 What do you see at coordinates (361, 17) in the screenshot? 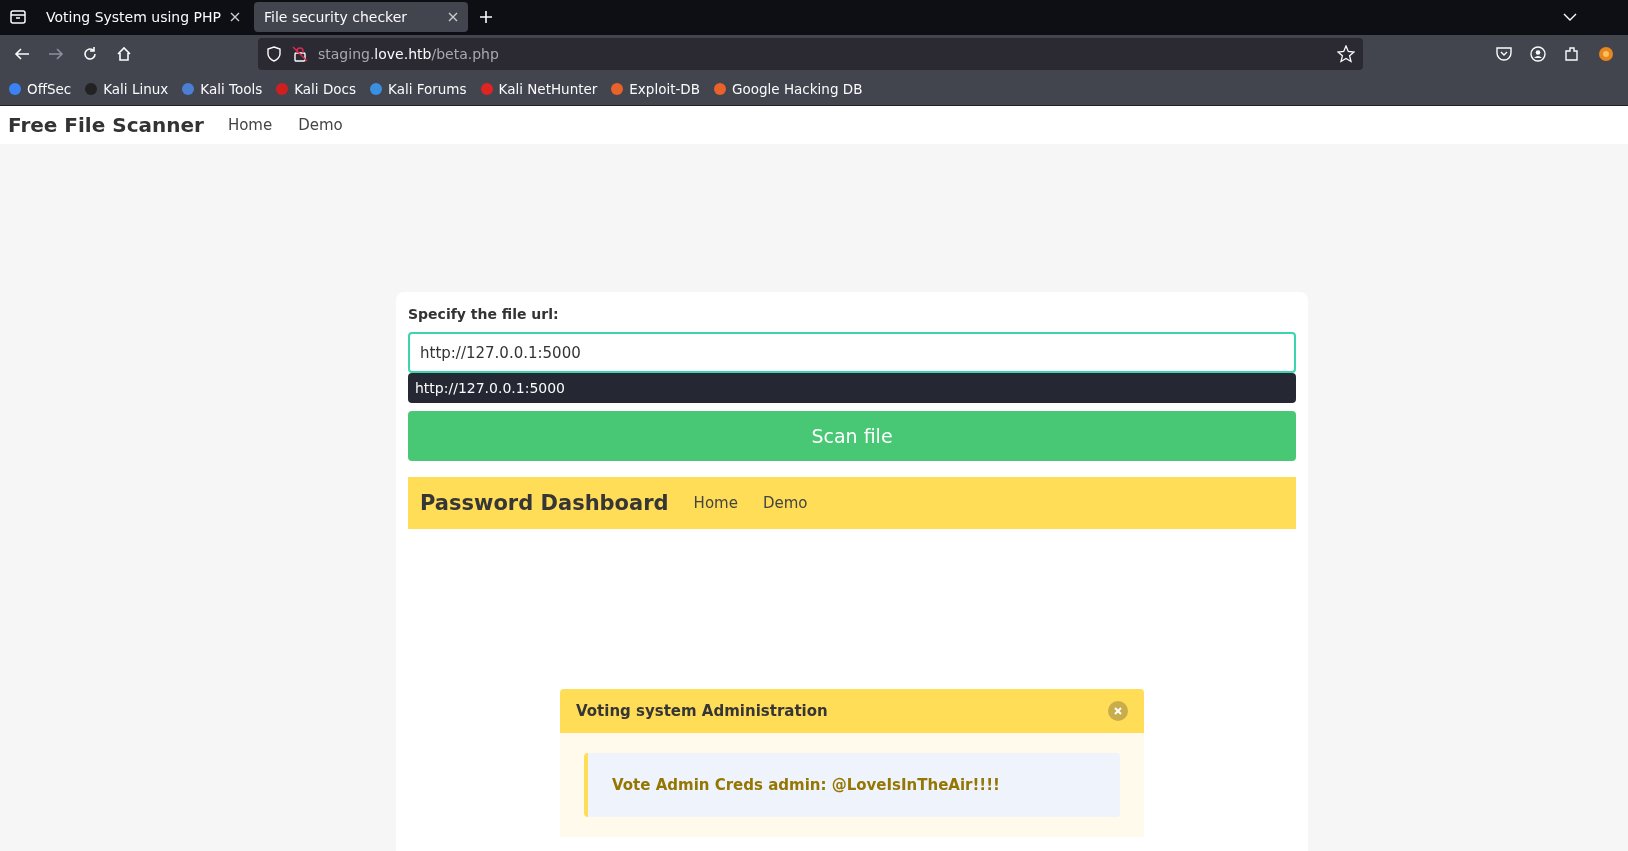
I see `browser-tab: File security checker` at bounding box center [361, 17].